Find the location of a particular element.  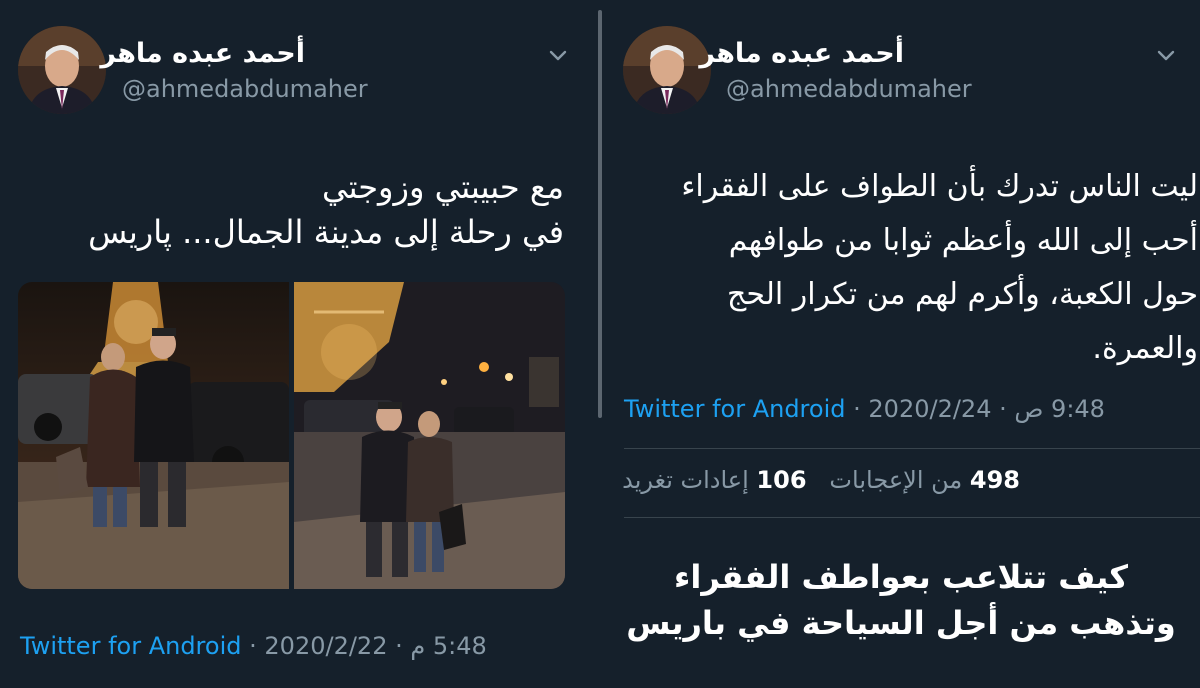

likes-label: من الإعجابات is located at coordinates (895, 480).